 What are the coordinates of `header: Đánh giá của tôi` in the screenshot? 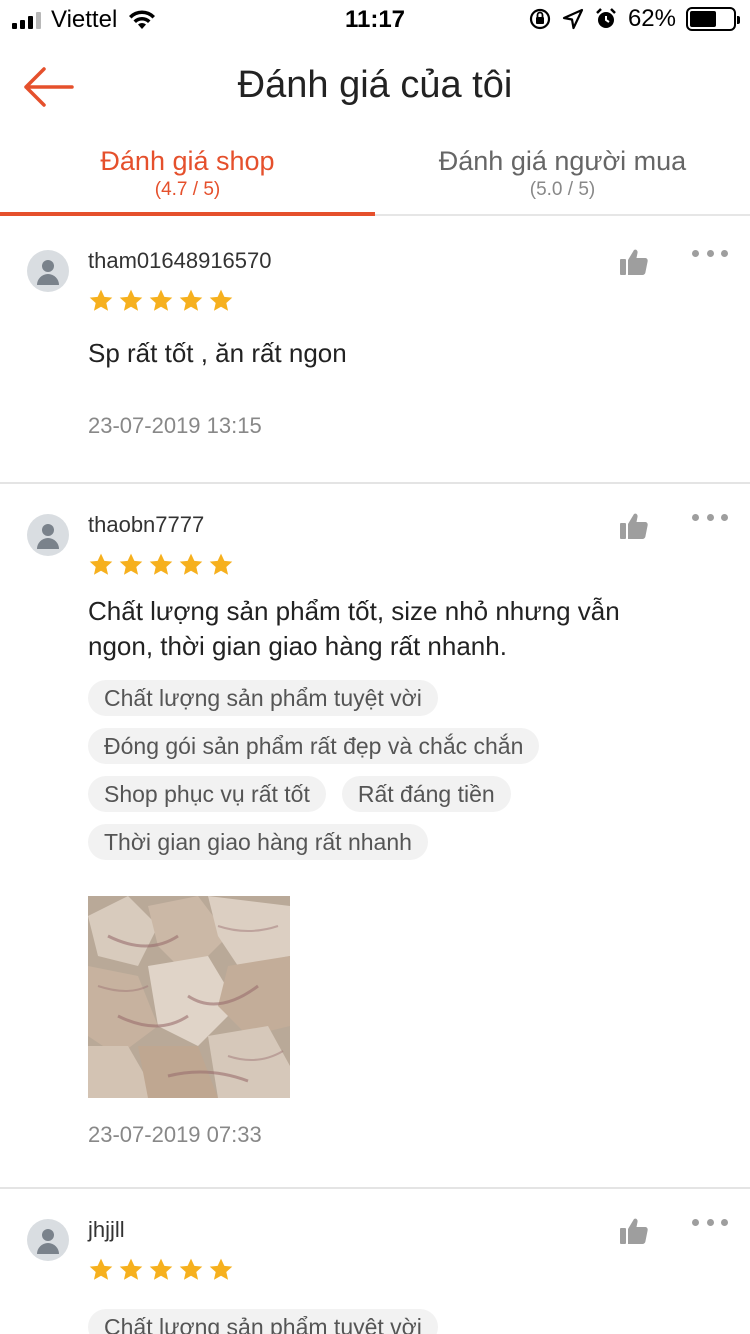 It's located at (375, 87).